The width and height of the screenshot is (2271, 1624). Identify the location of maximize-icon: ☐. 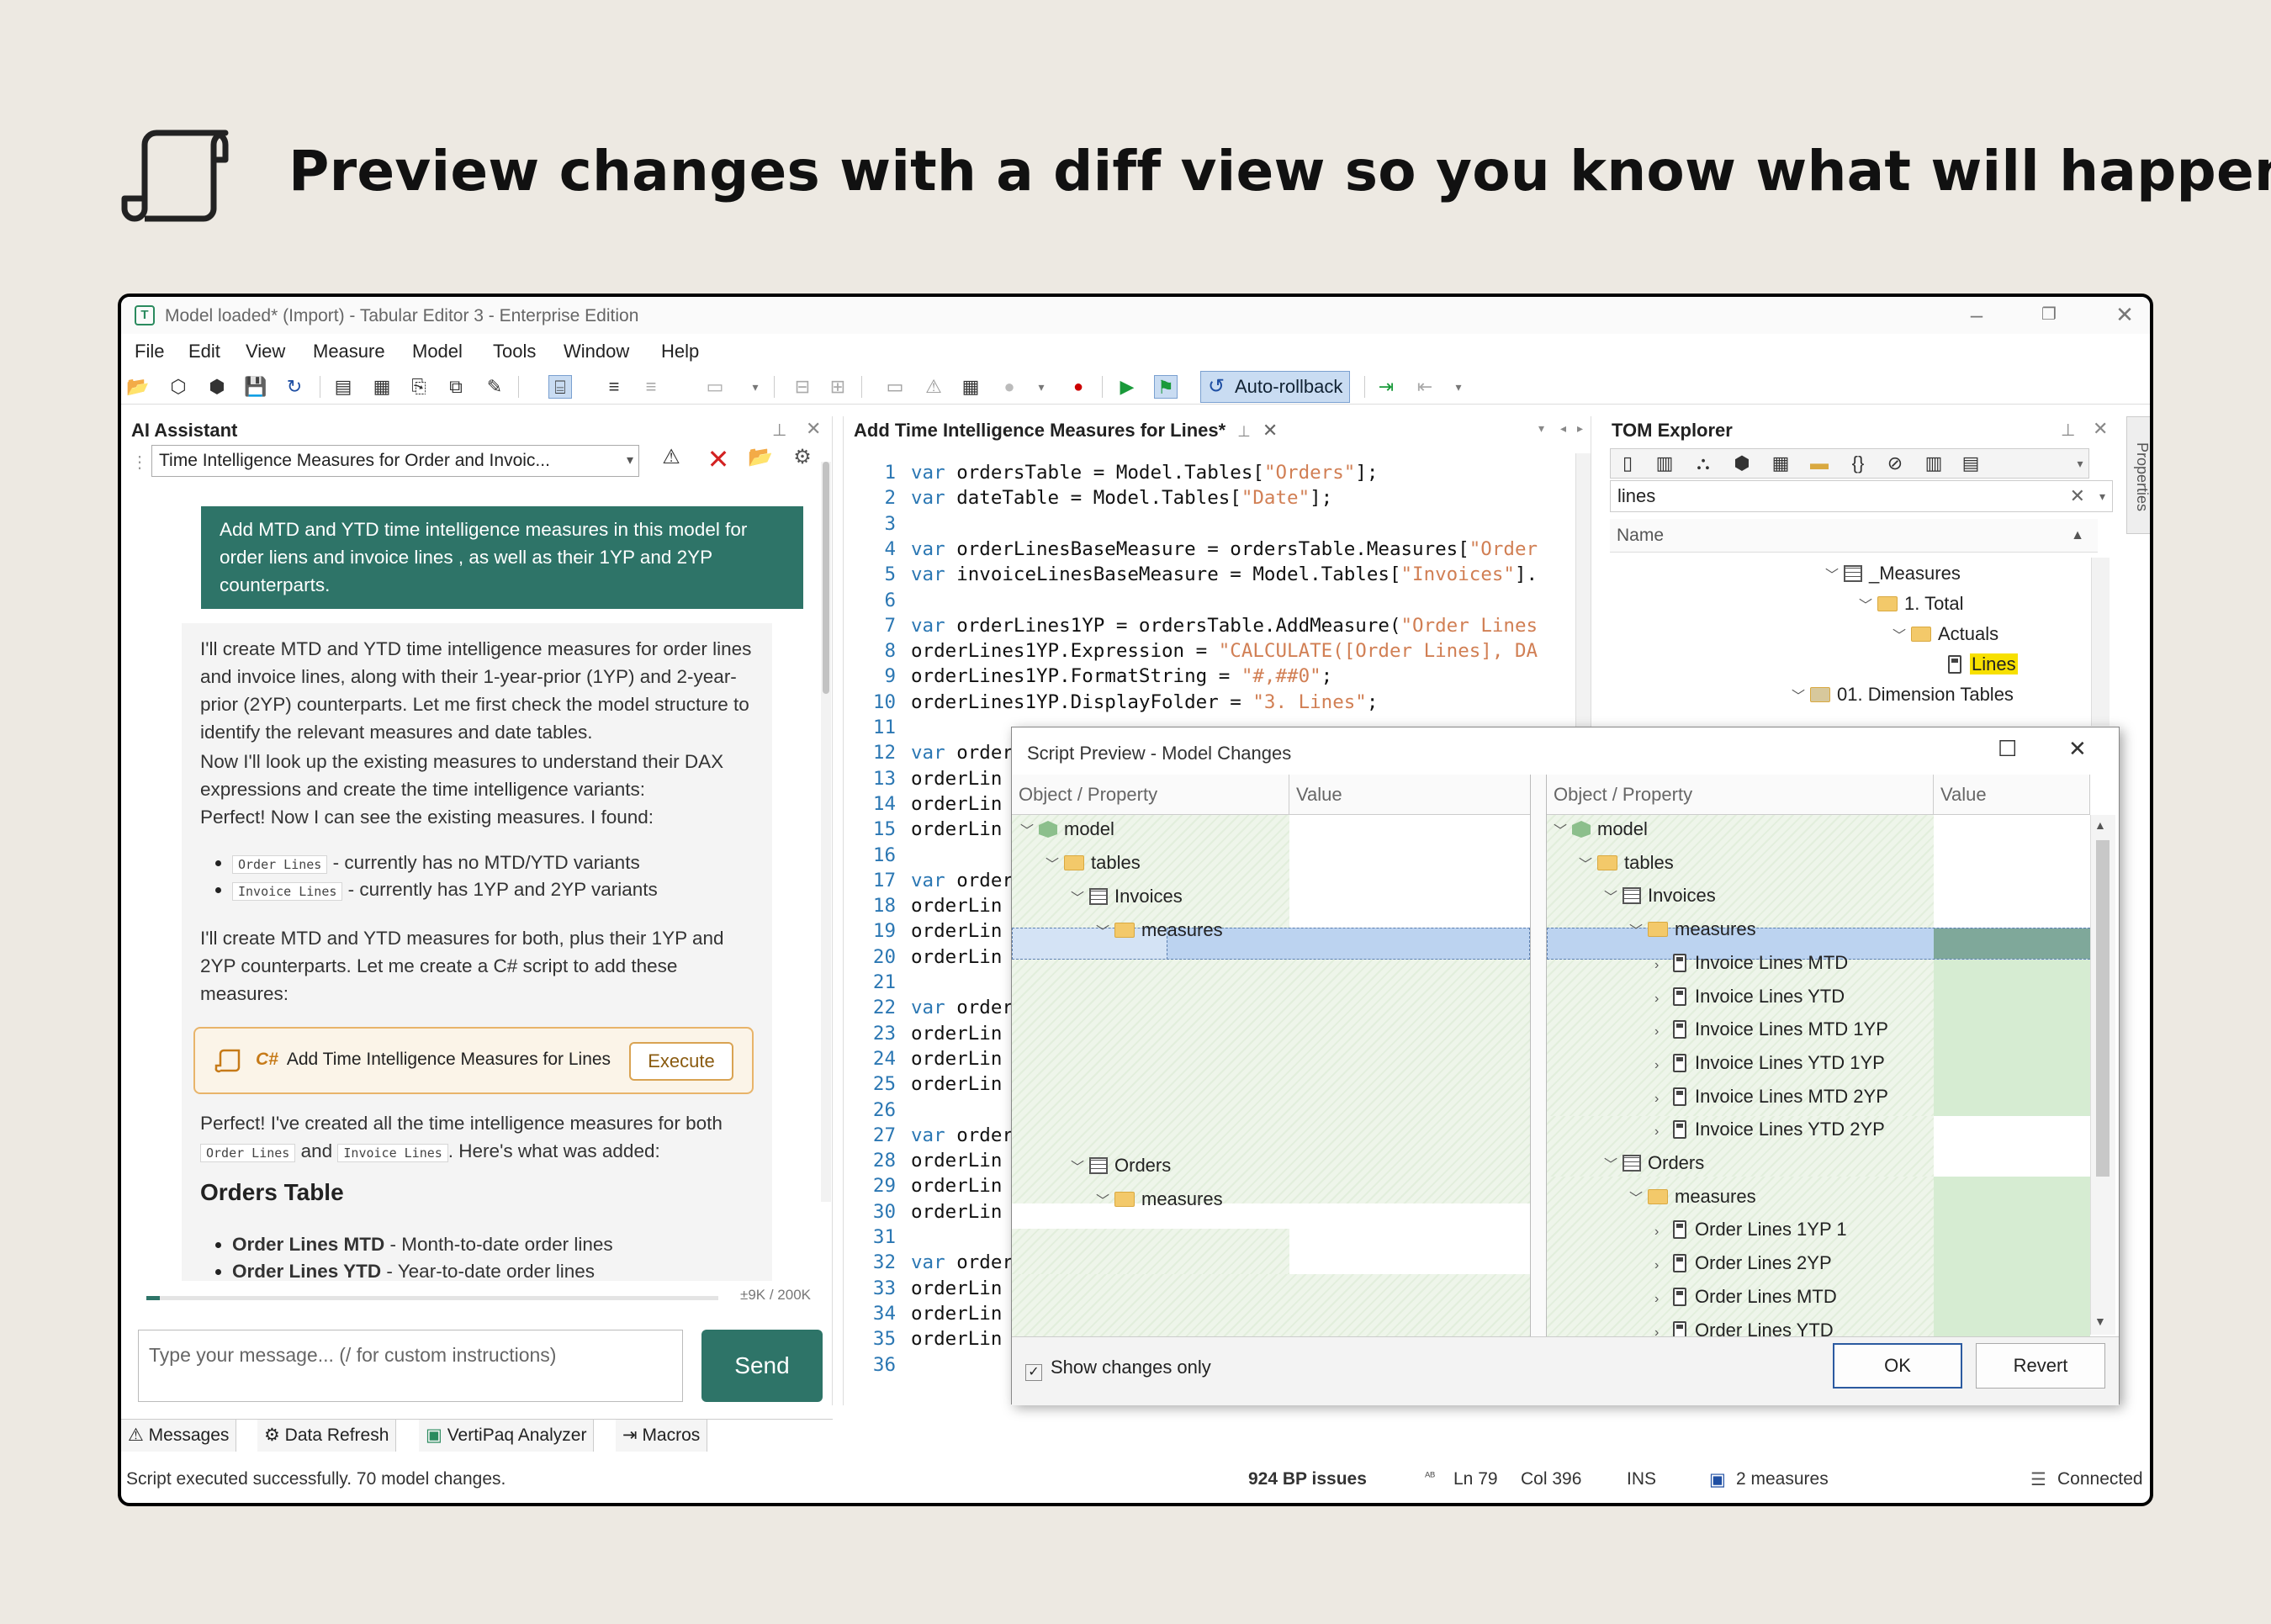
(2007, 749).